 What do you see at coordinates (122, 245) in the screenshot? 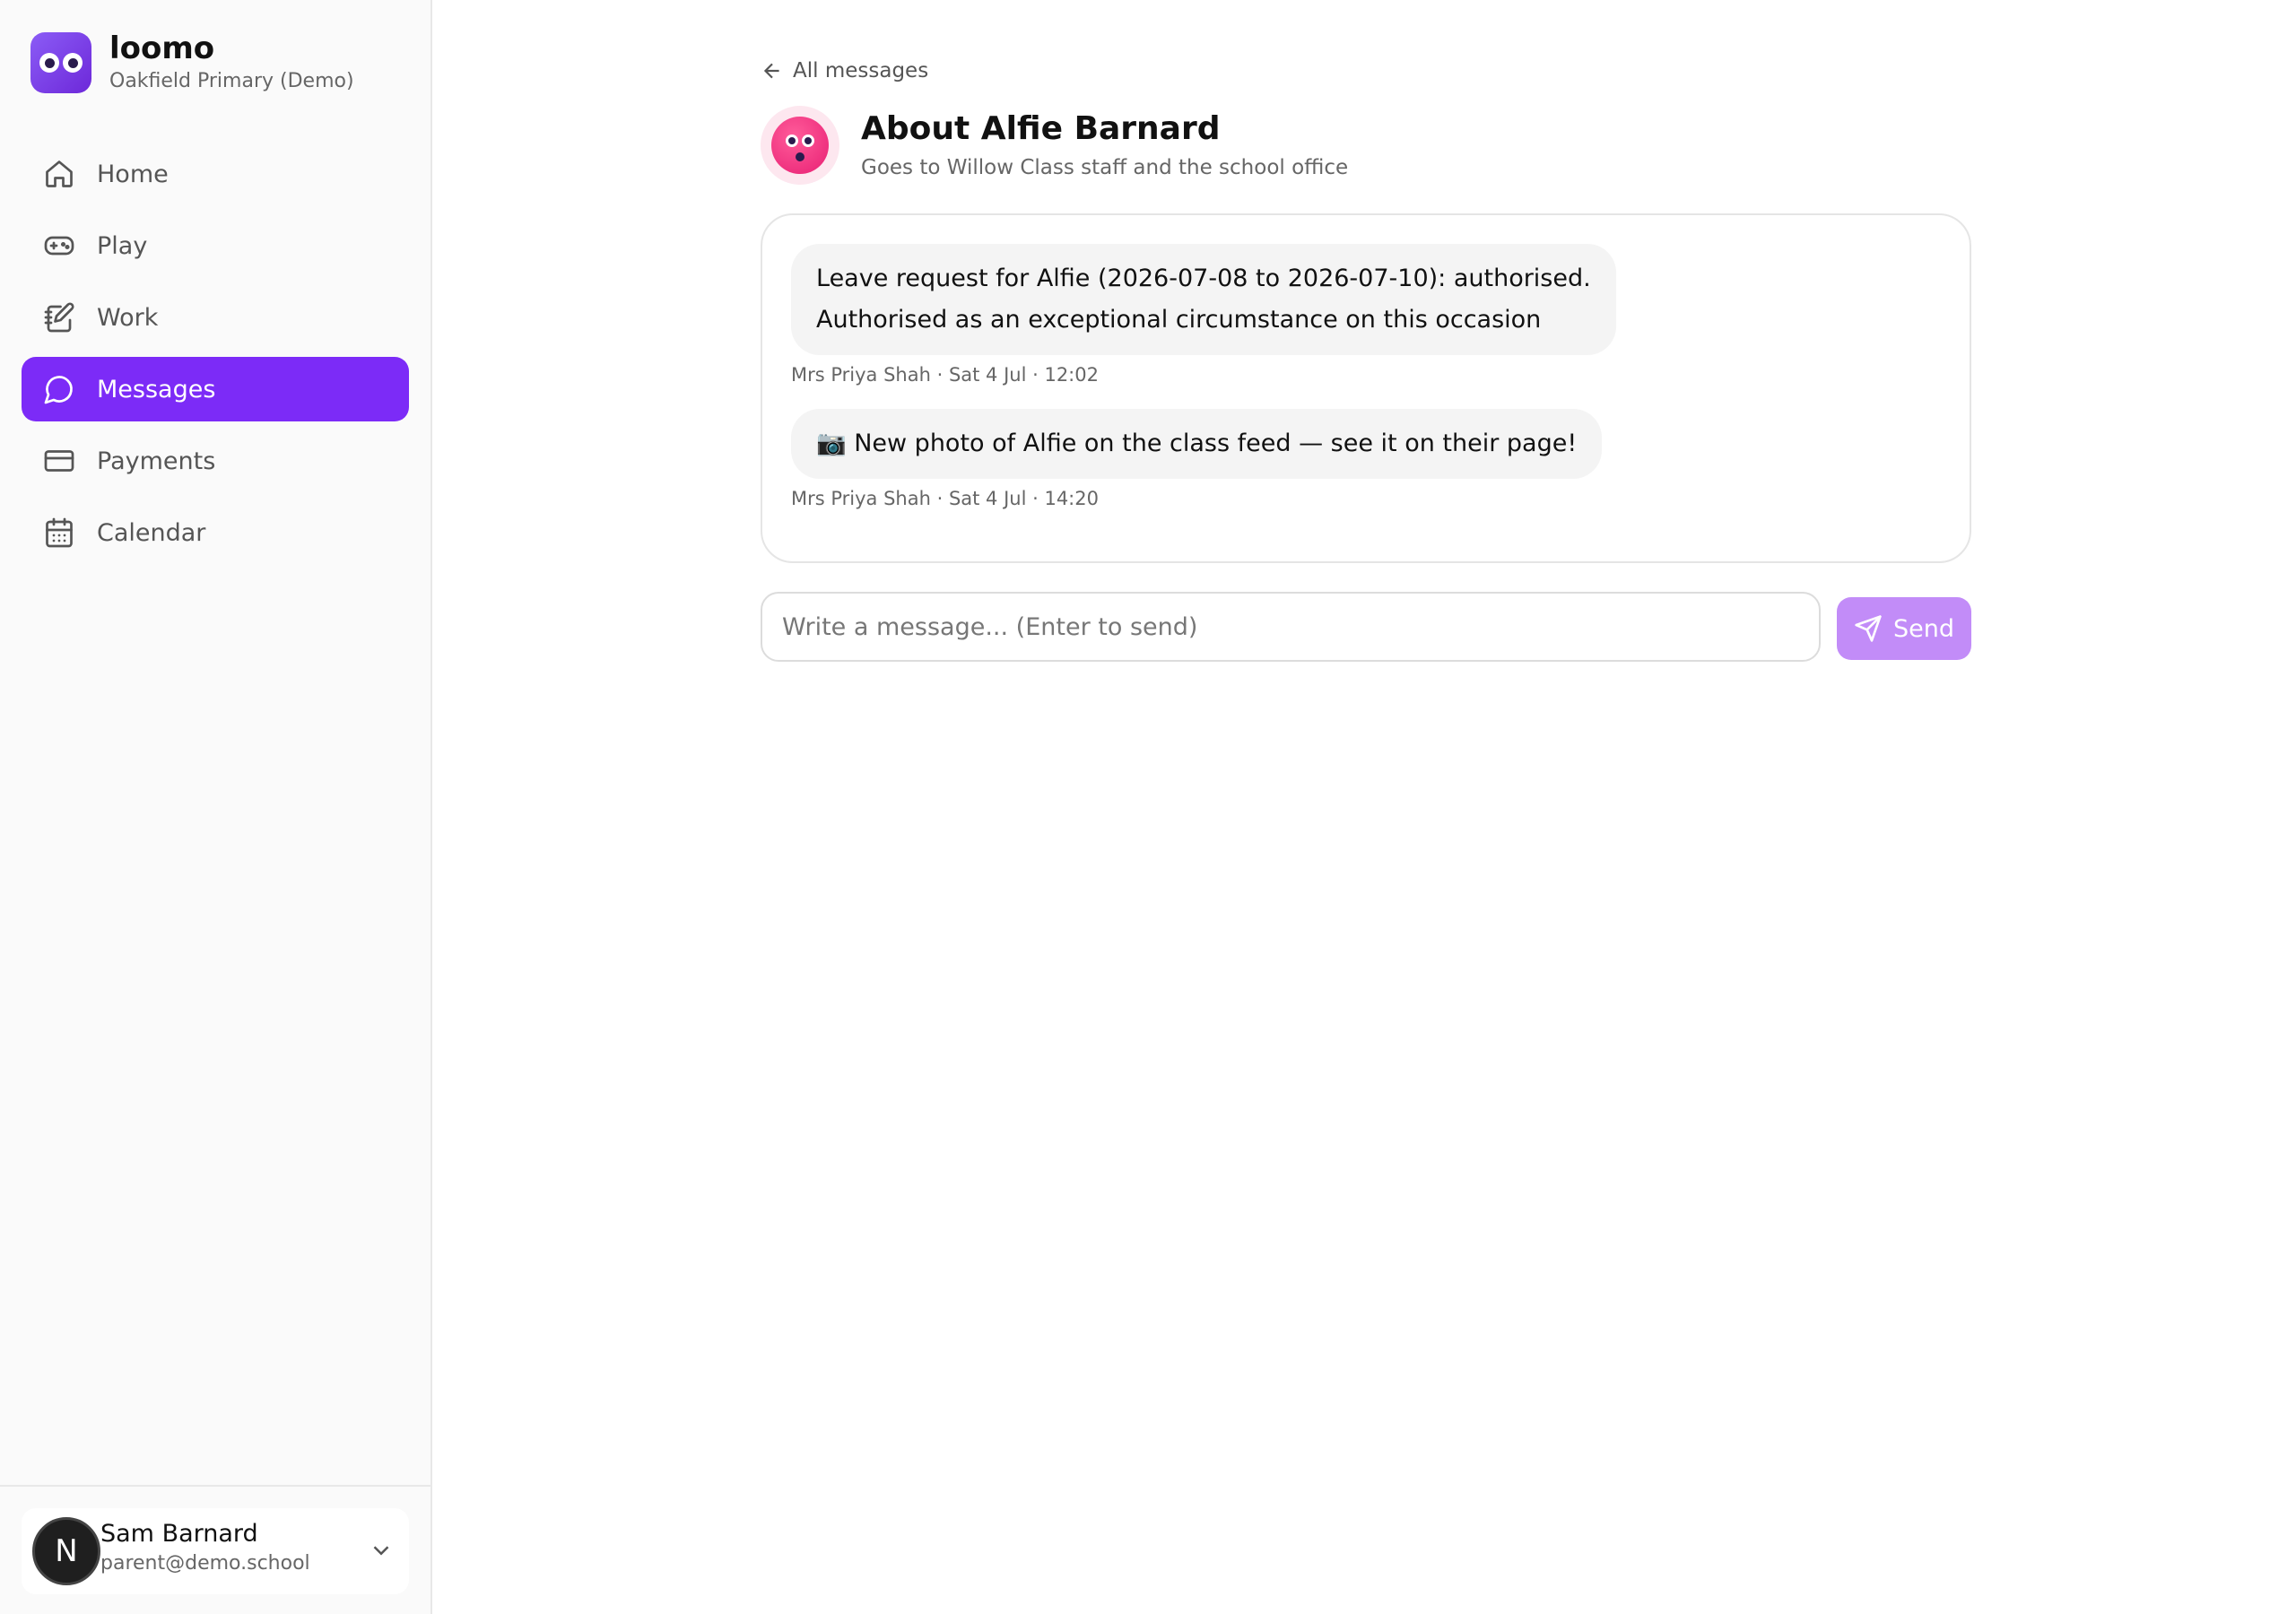
I see `nav-item-label: Play` at bounding box center [122, 245].